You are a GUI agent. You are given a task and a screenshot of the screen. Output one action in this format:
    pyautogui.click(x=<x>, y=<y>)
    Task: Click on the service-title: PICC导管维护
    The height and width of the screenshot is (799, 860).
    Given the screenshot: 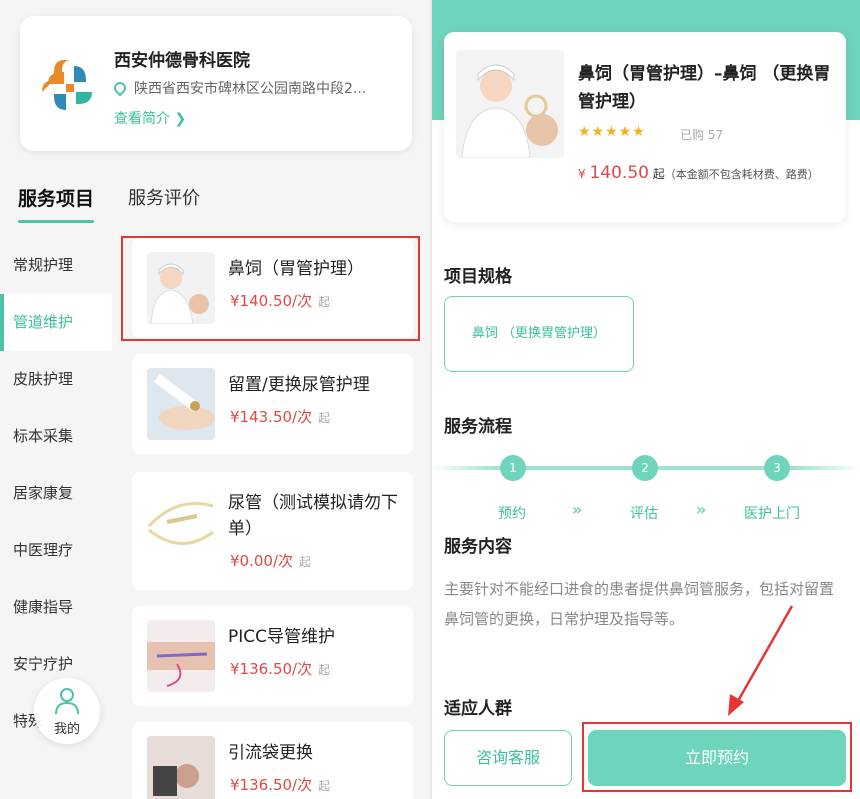 What is the action you would take?
    pyautogui.click(x=282, y=637)
    